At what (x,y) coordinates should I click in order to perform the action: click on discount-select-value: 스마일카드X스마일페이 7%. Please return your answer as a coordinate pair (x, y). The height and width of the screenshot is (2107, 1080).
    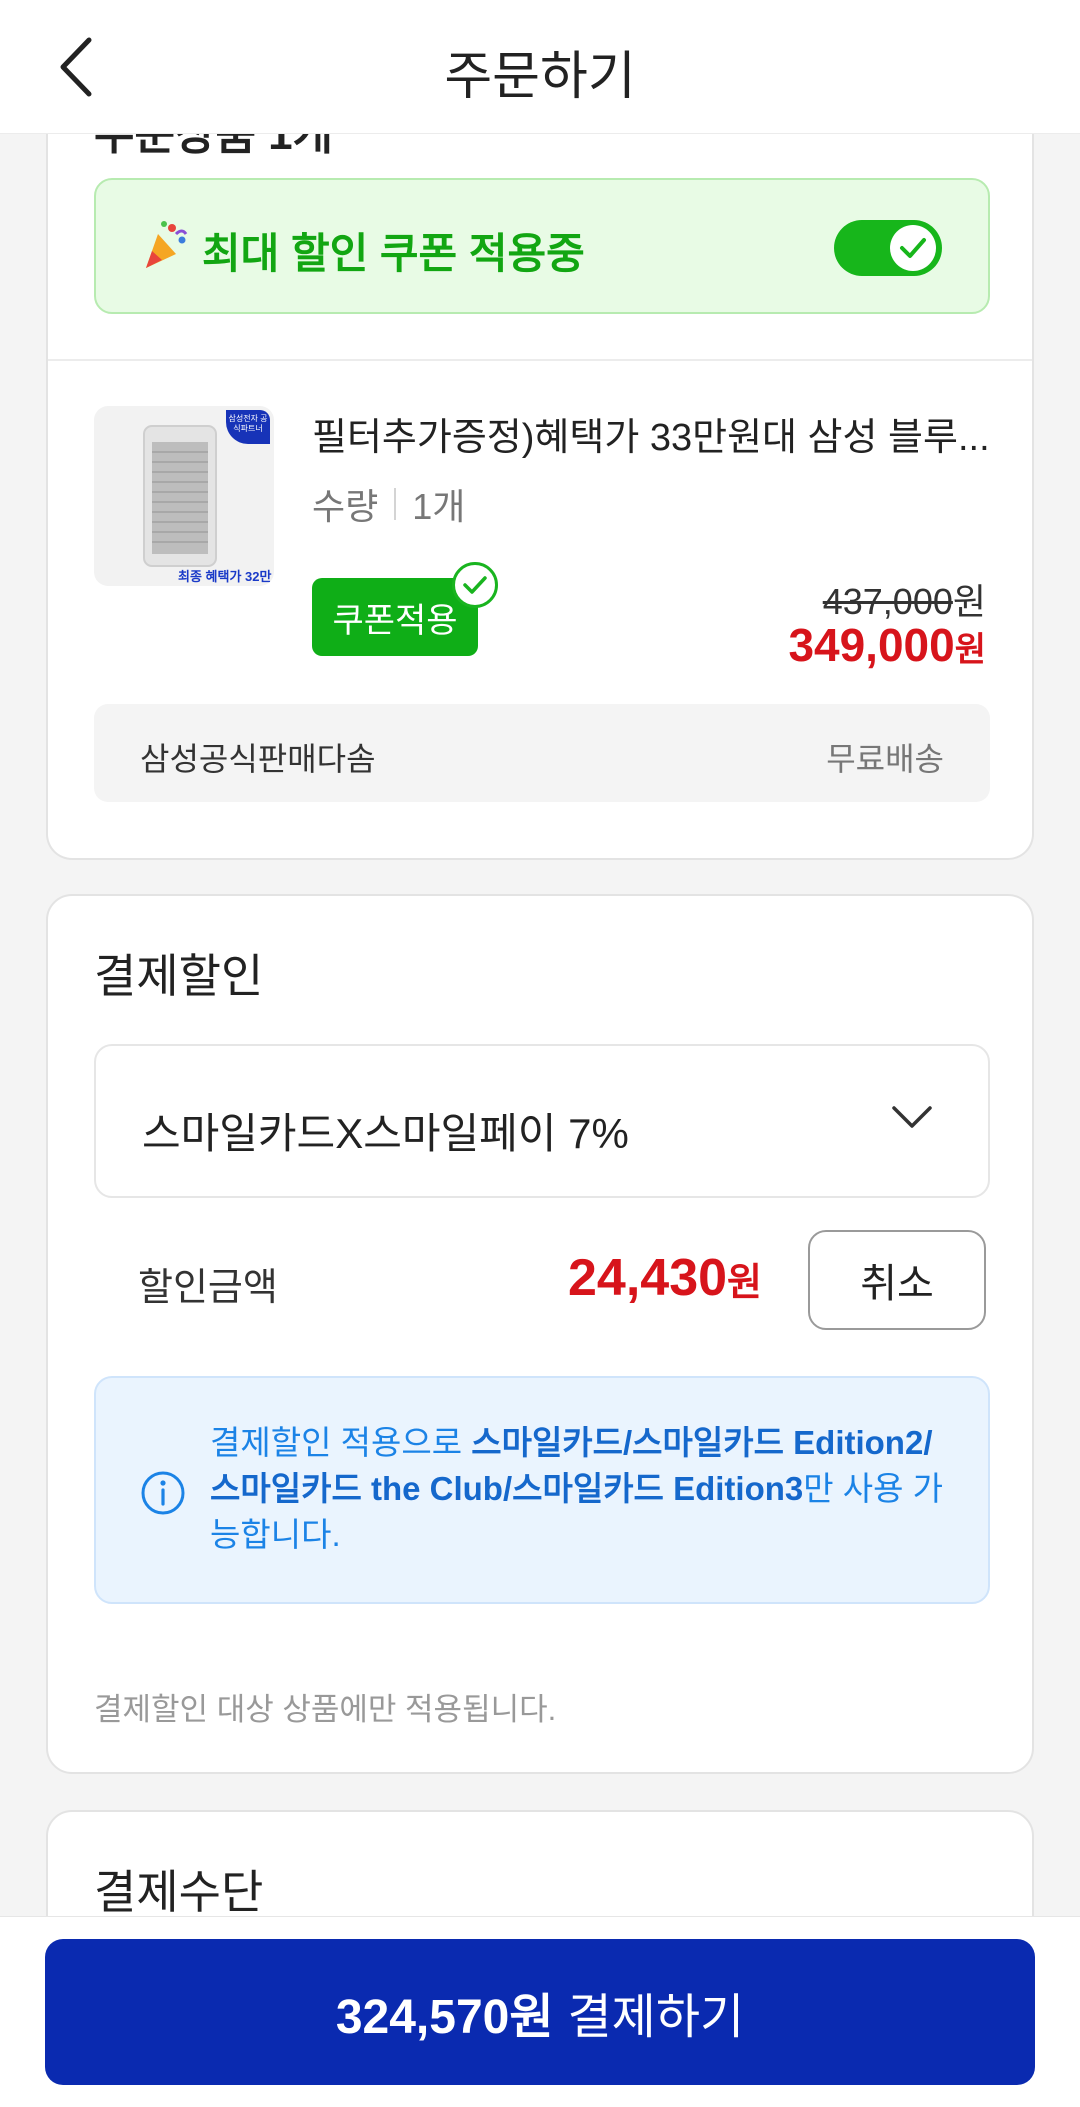
    Looking at the image, I should click on (385, 1133).